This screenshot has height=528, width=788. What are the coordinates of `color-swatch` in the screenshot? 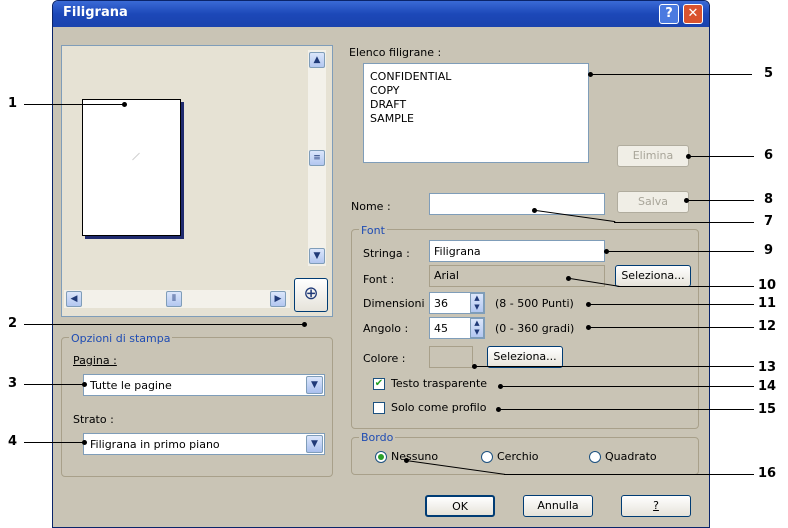 It's located at (451, 357).